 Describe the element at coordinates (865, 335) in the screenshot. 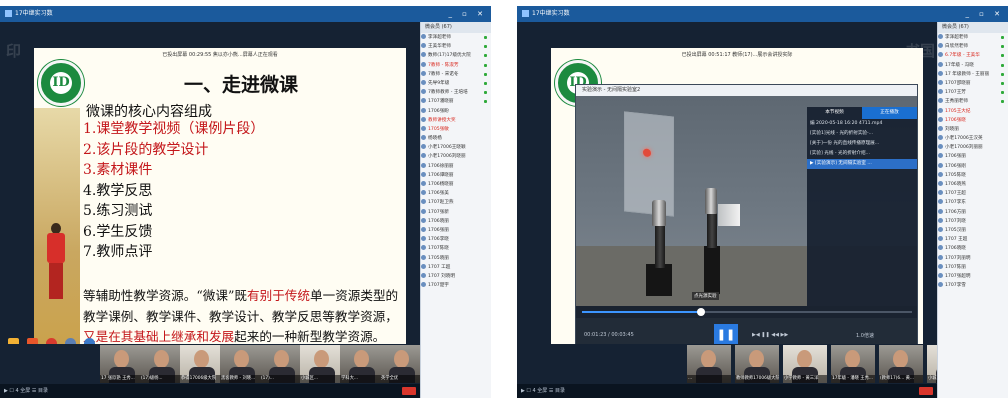

I see `speed-select: 1.0倍速` at that location.